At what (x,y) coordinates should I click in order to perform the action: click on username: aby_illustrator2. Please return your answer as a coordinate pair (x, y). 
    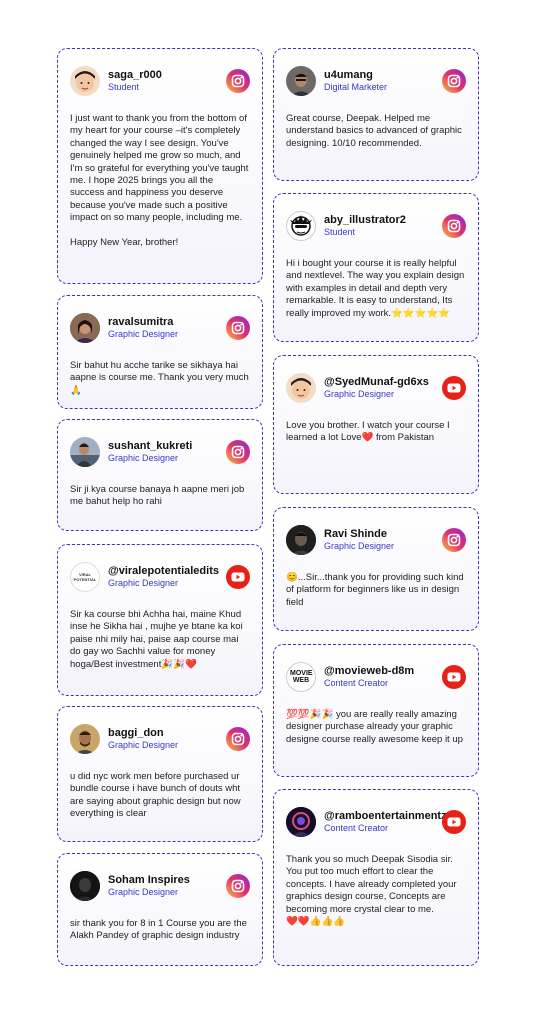
    Looking at the image, I should click on (365, 220).